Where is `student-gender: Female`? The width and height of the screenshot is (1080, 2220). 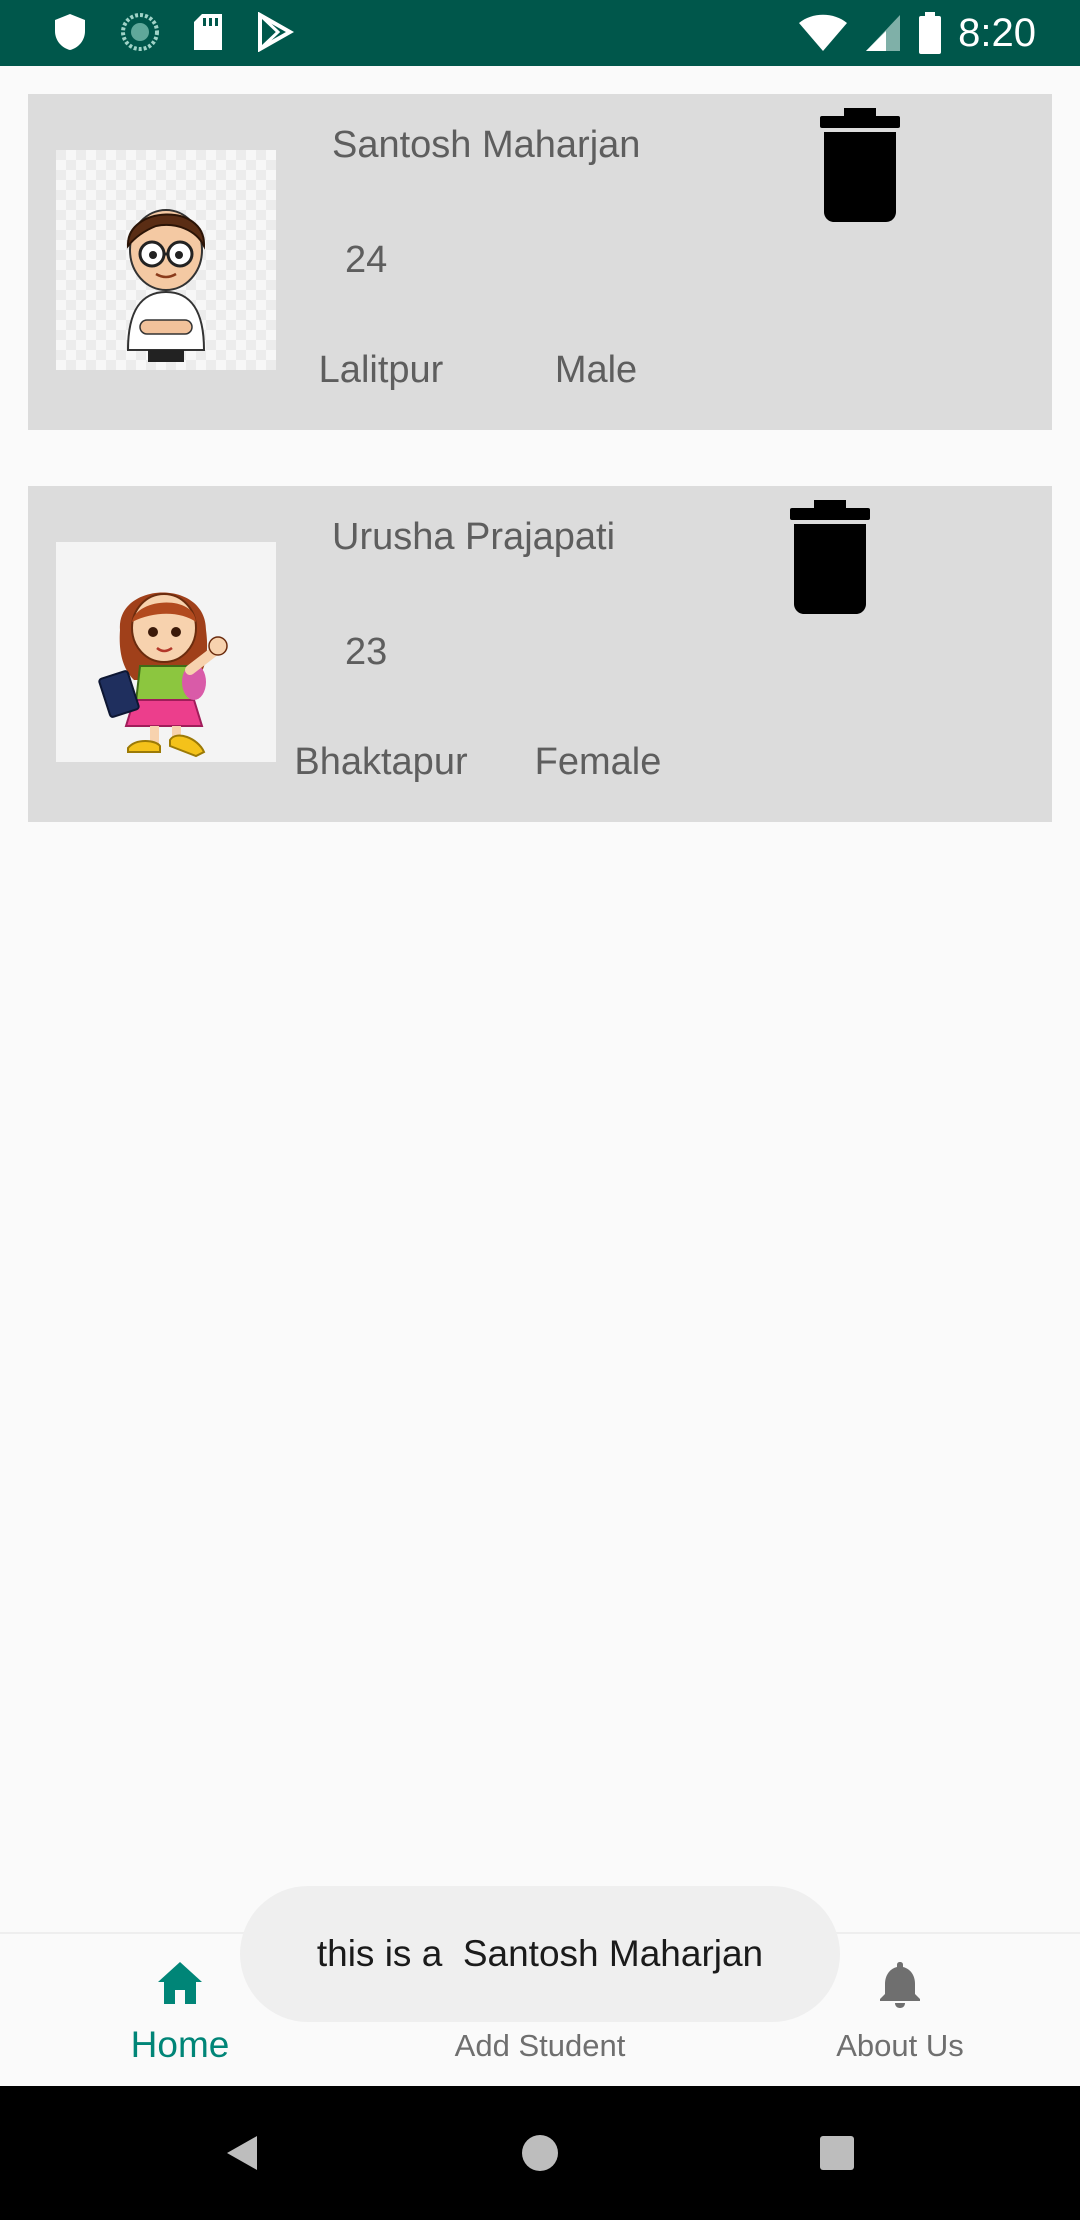
student-gender: Female is located at coordinates (598, 762).